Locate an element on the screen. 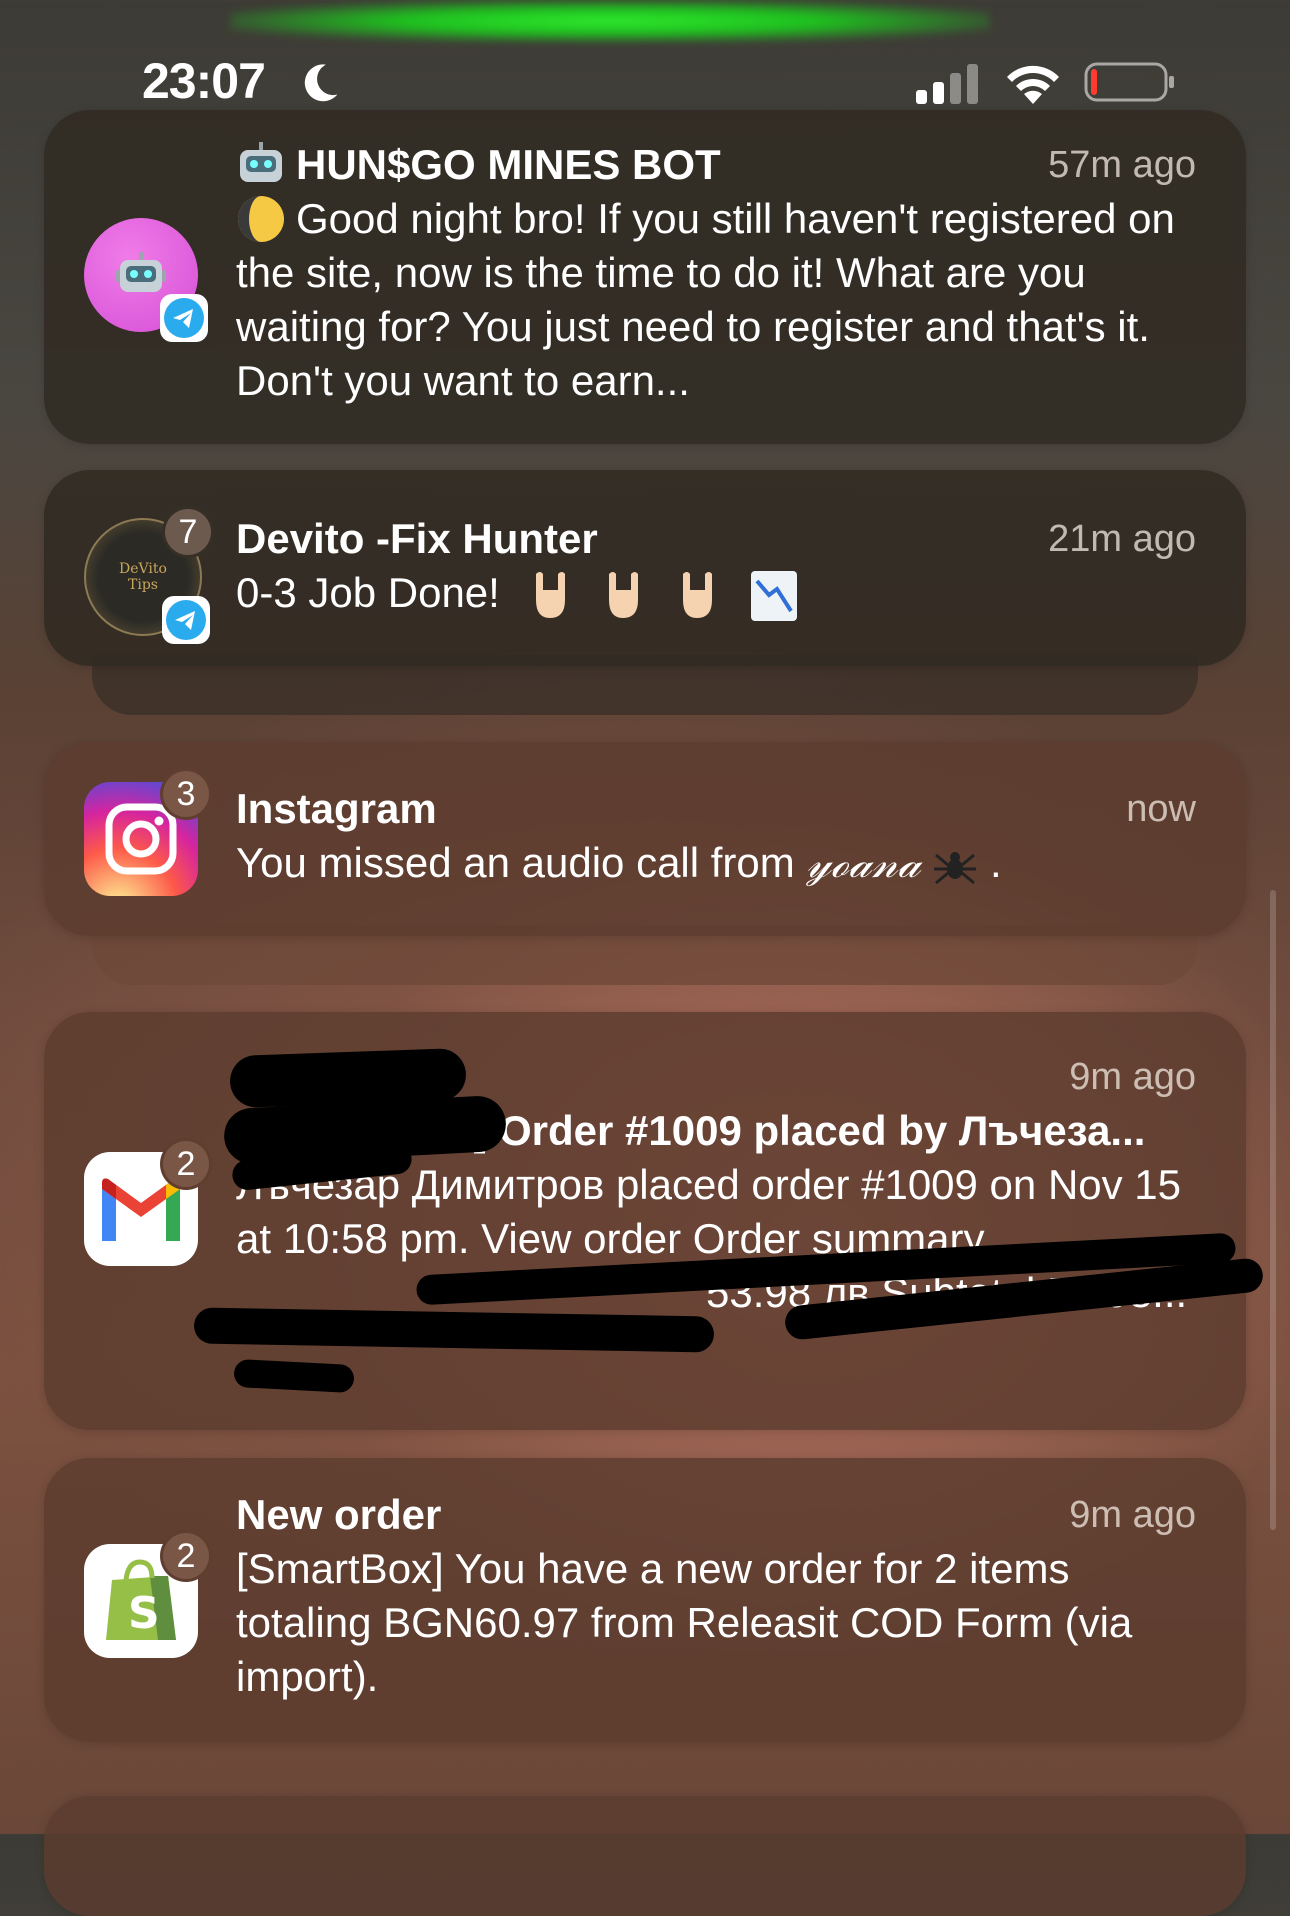 The width and height of the screenshot is (1290, 1916). caller-name: 𝓎ℴ𝒶𝓃𝒶 is located at coordinates (863, 862).